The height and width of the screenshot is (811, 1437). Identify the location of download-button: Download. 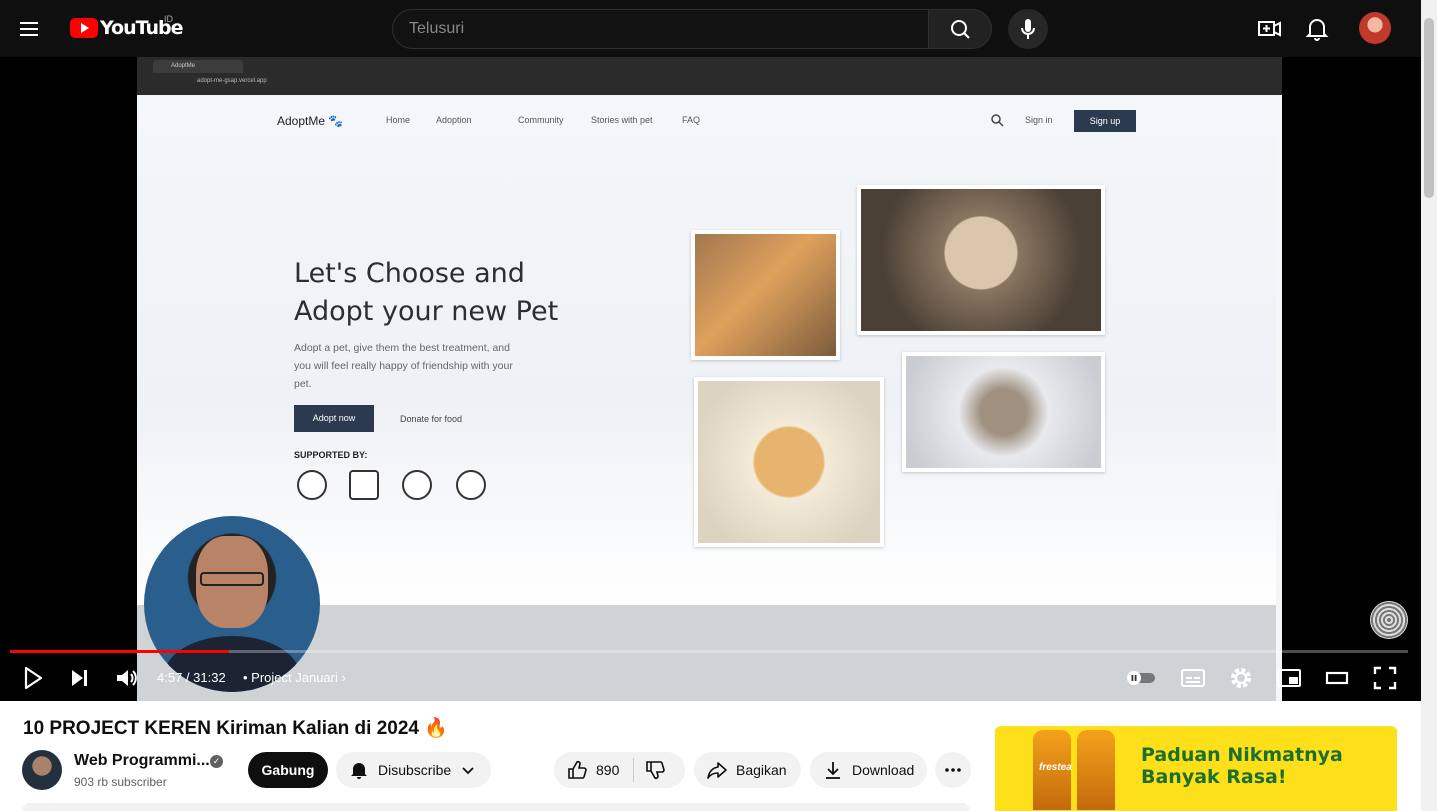
(868, 770).